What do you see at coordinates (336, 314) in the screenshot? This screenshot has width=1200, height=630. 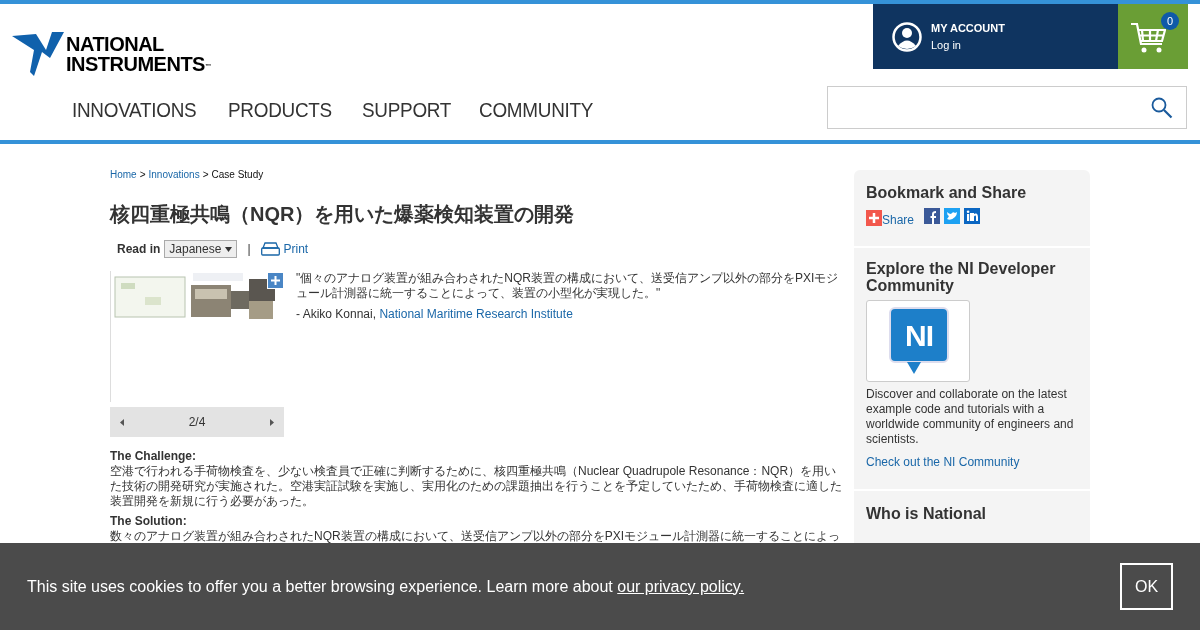 I see `quote-author: - Akiko Konnai,` at bounding box center [336, 314].